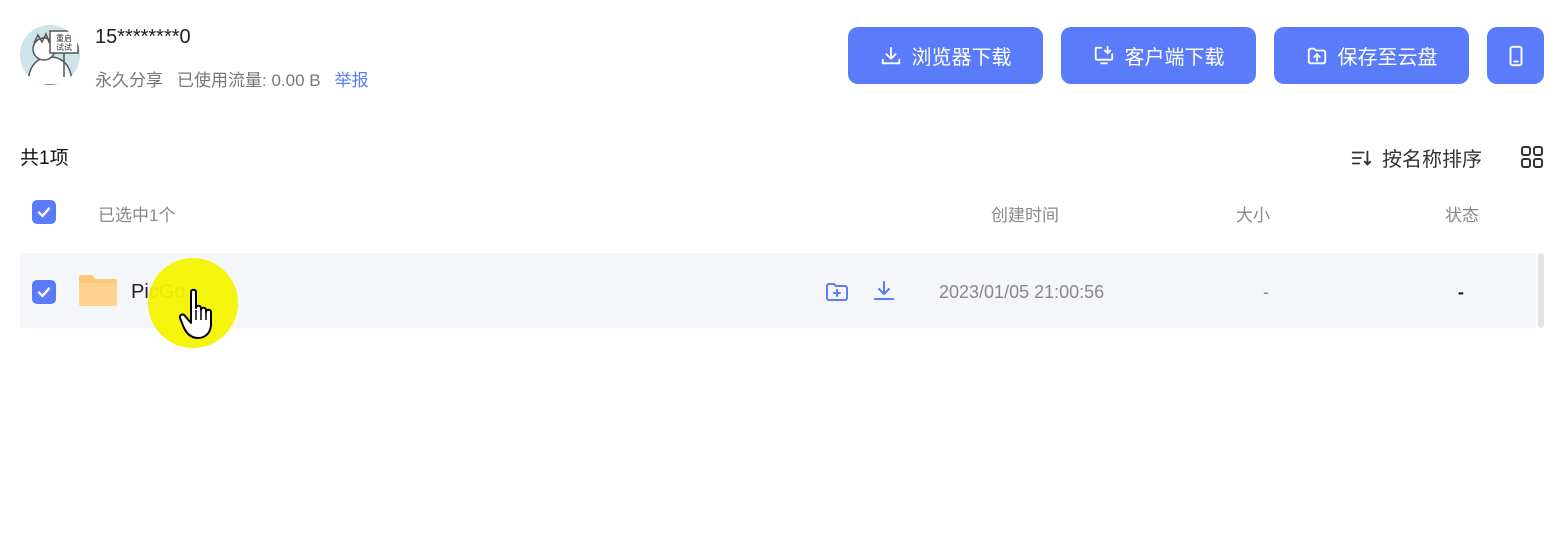 The image size is (1567, 546). Describe the element at coordinates (1316, 55) in the screenshot. I see `upload-folder-icon` at that location.